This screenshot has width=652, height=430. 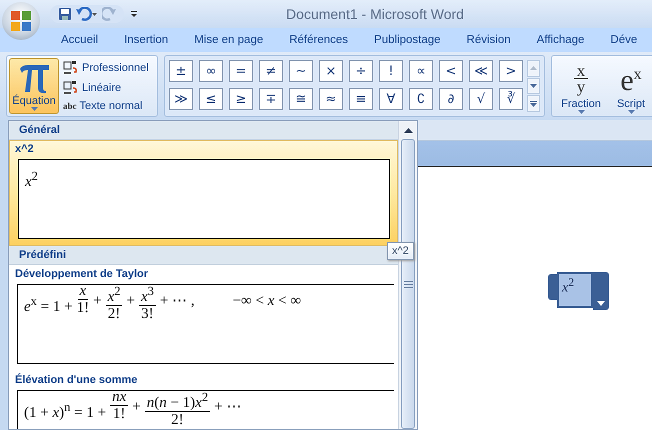 What do you see at coordinates (319, 40) in the screenshot?
I see `ribbon-tab: Références` at bounding box center [319, 40].